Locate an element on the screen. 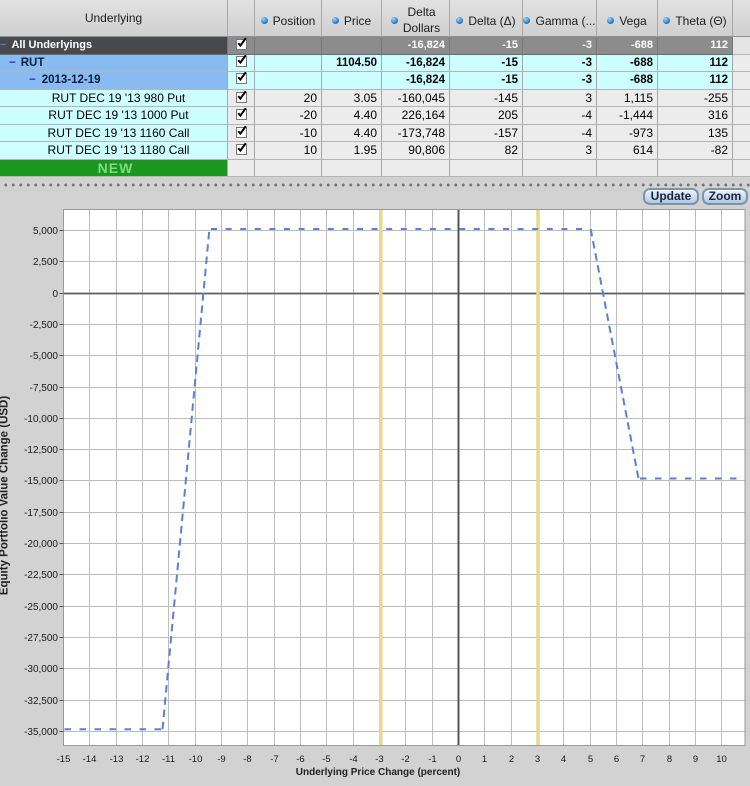 The height and width of the screenshot is (786, 750). svg-text: 4 is located at coordinates (563, 759).